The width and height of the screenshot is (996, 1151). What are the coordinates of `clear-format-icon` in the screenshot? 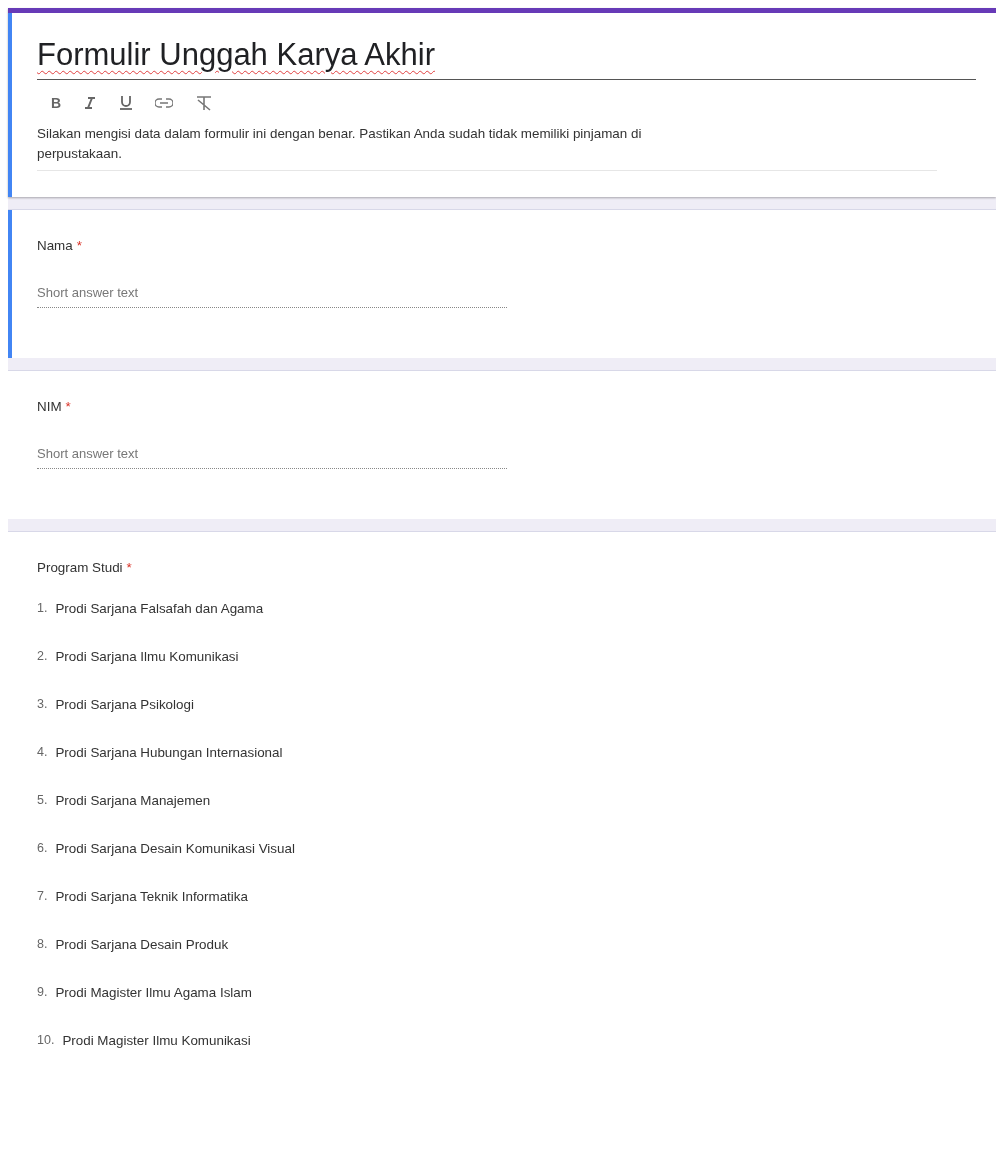 It's located at (204, 103).